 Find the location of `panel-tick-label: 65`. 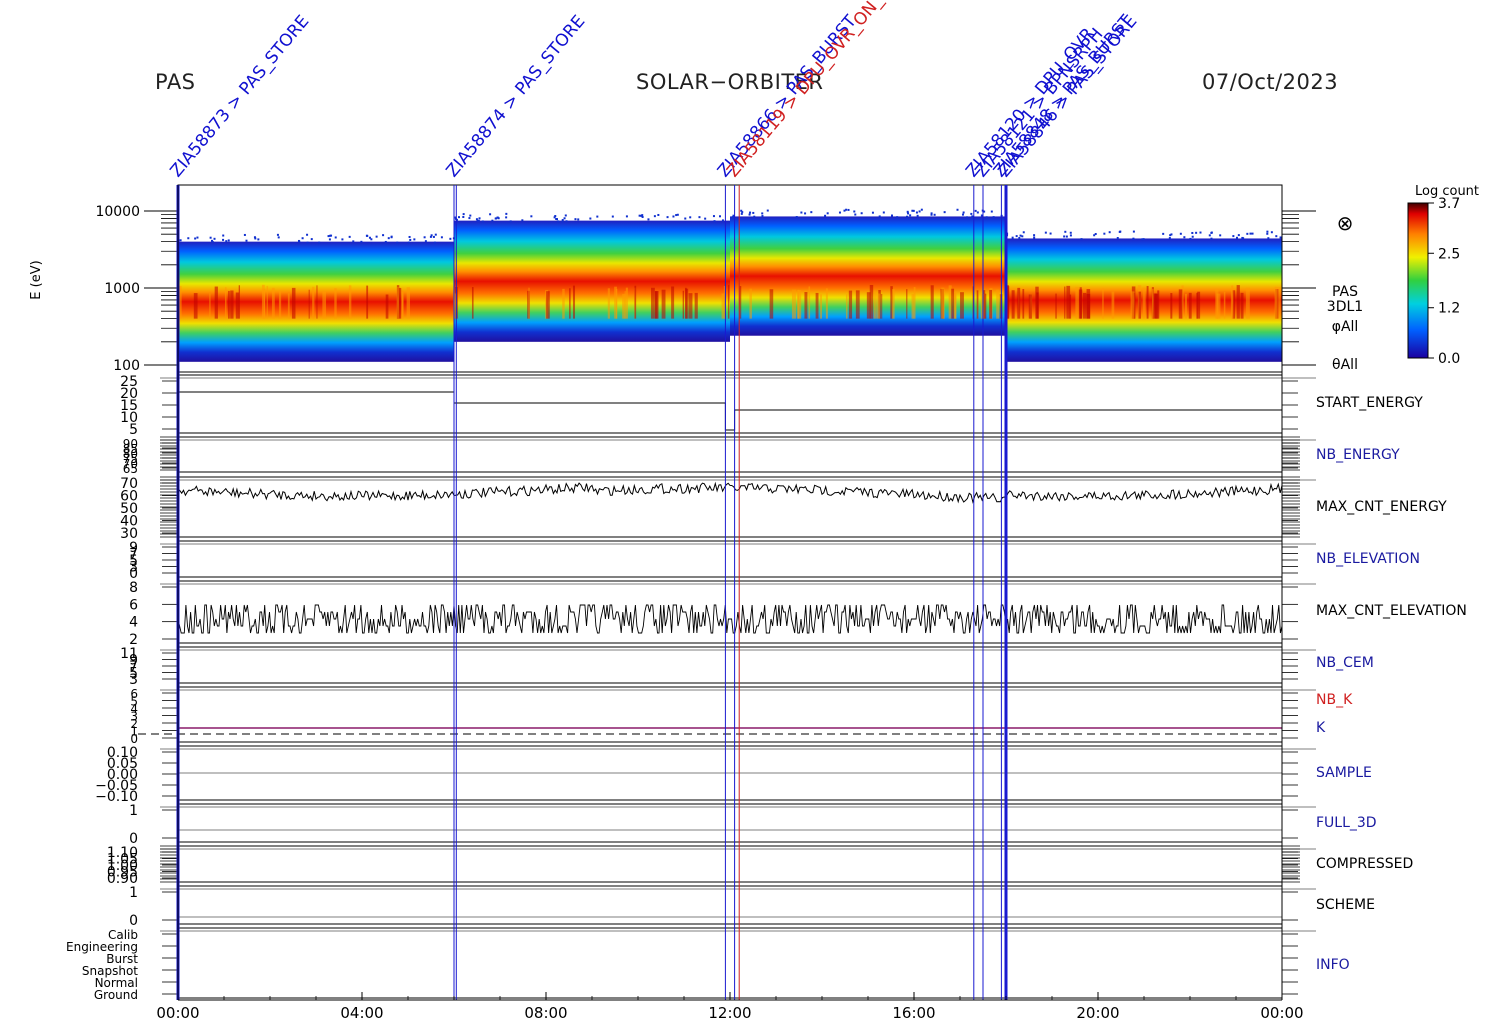

panel-tick-label: 65 is located at coordinates (130, 469).